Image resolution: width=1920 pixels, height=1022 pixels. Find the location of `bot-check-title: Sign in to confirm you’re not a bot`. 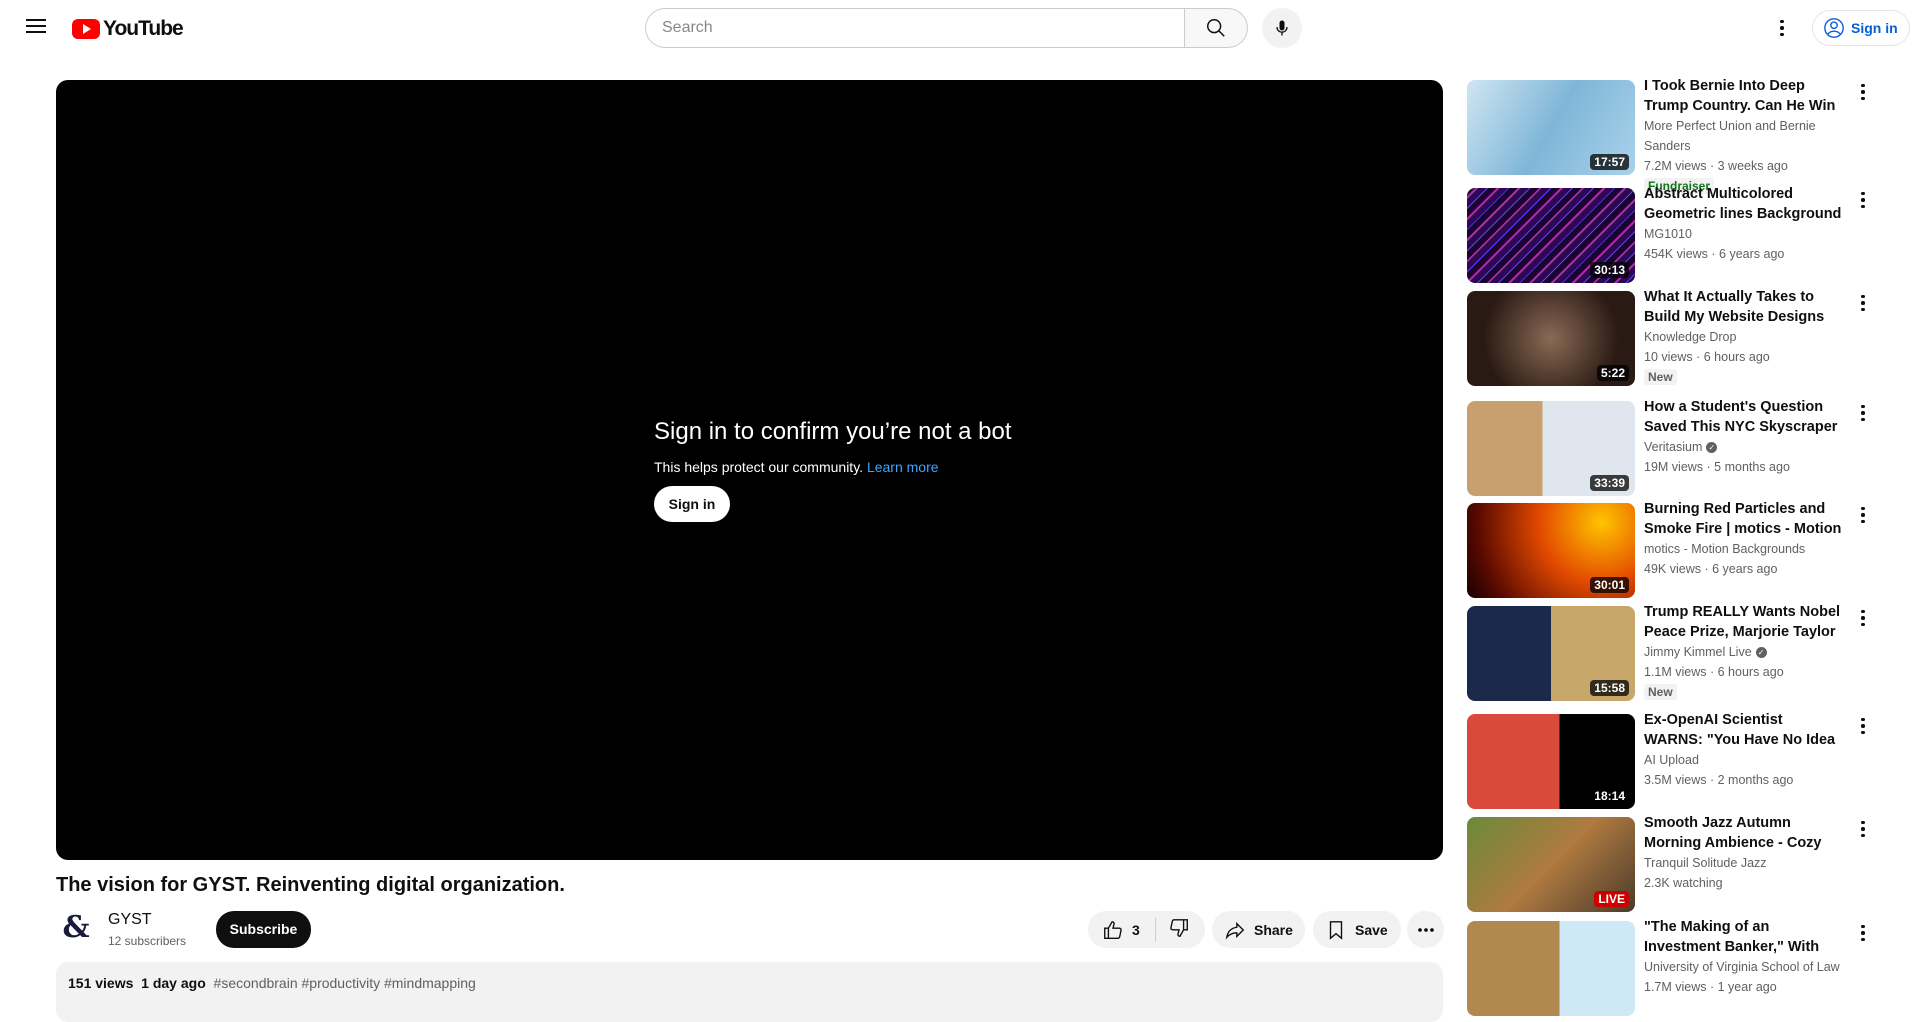

bot-check-title: Sign in to confirm you’re not a bot is located at coordinates (833, 431).